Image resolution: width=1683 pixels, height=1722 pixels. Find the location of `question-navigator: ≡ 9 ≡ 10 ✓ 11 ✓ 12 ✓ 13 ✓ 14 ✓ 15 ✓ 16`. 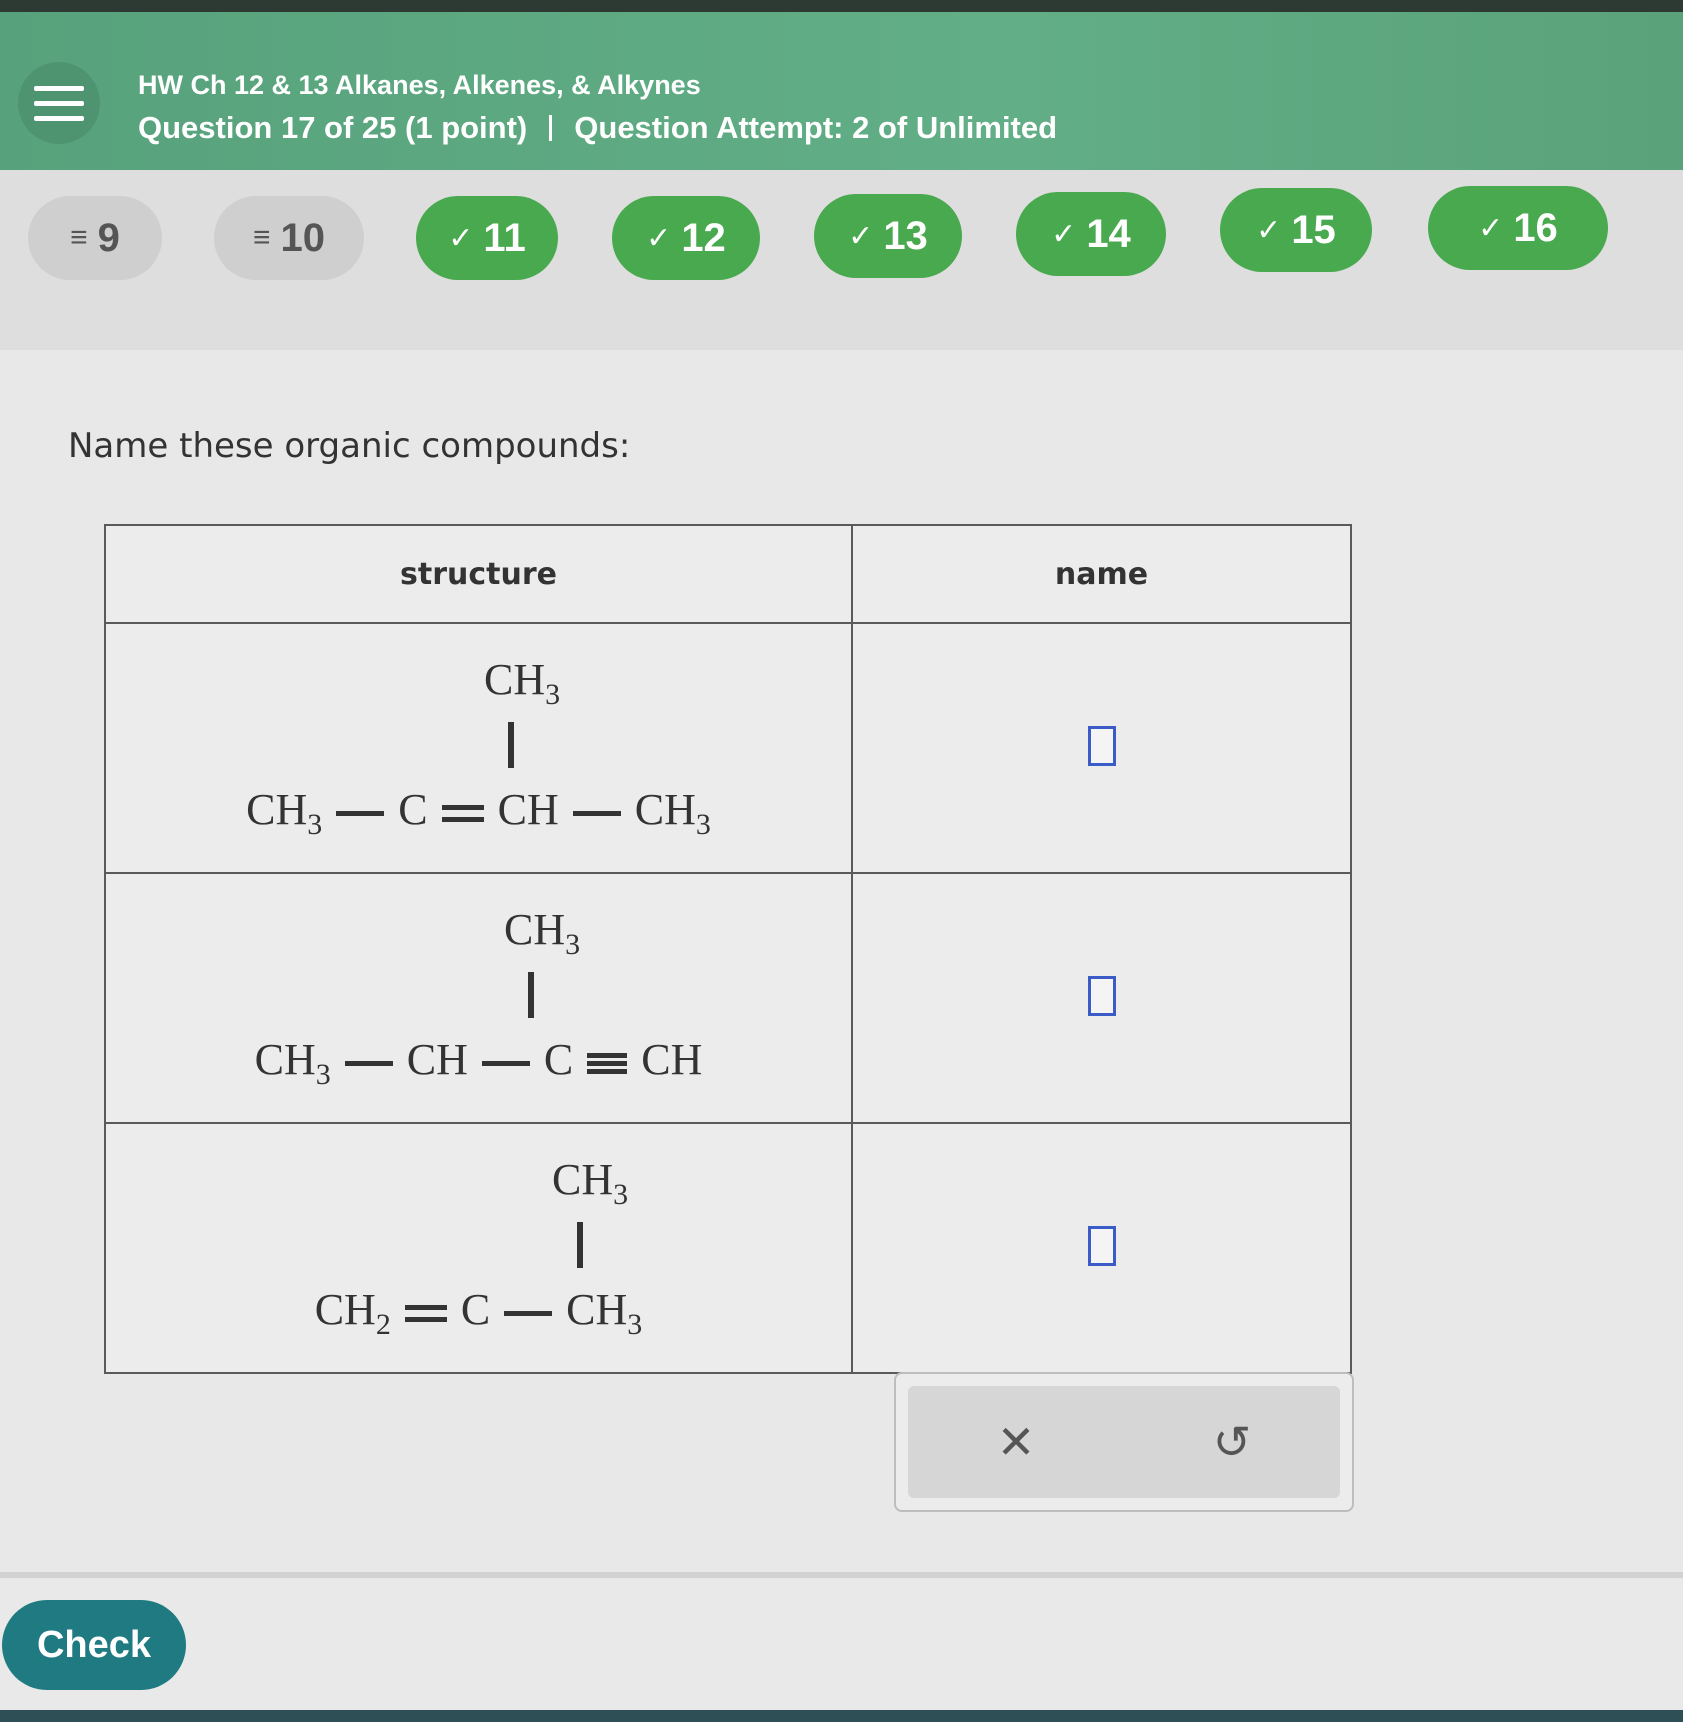

question-navigator: ≡ 9 ≡ 10 ✓ 11 ✓ 12 ✓ 13 ✓ 14 ✓ 15 ✓ 16 is located at coordinates (841, 260).